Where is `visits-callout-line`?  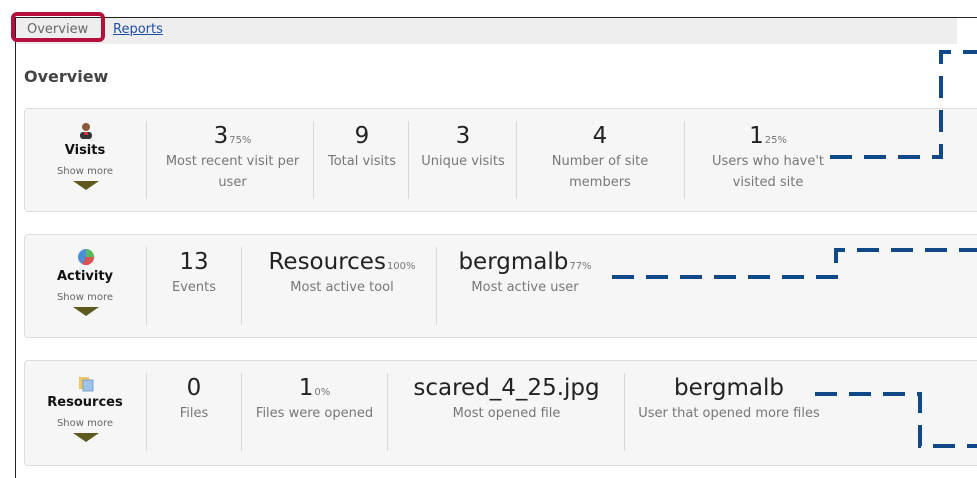
visits-callout-line is located at coordinates (903, 104).